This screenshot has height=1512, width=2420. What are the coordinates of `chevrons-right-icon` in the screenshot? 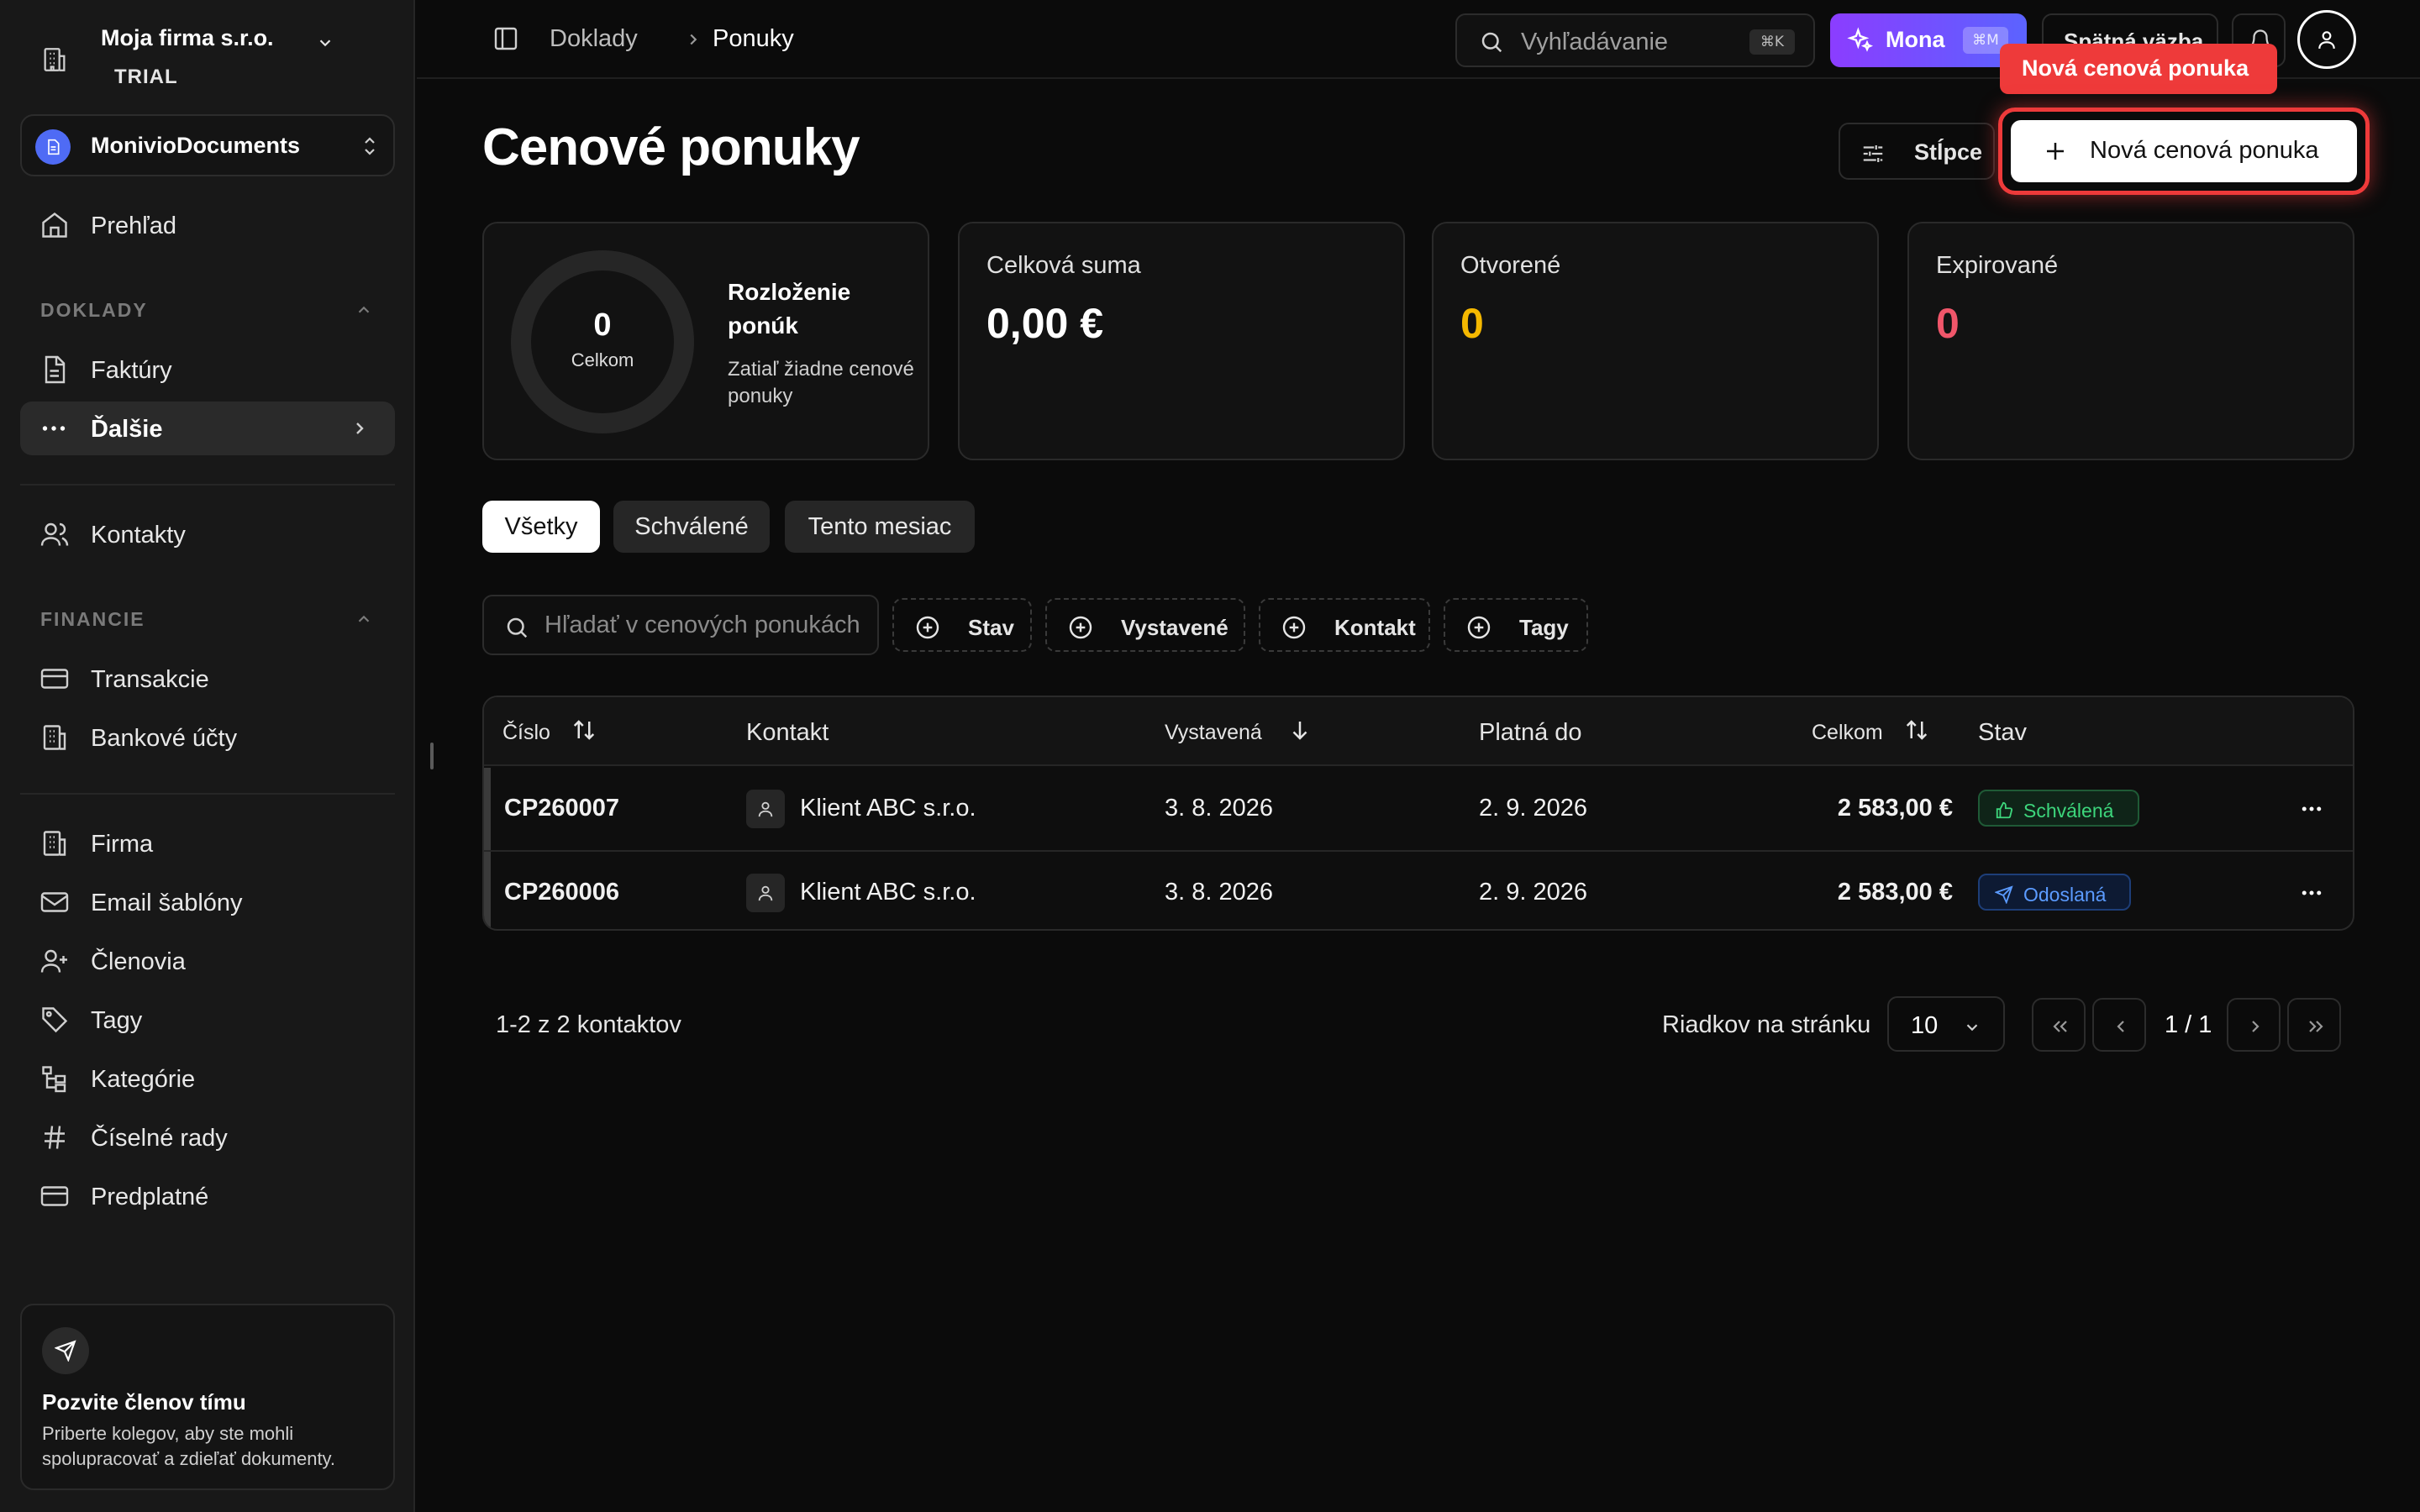 It's located at (2316, 1026).